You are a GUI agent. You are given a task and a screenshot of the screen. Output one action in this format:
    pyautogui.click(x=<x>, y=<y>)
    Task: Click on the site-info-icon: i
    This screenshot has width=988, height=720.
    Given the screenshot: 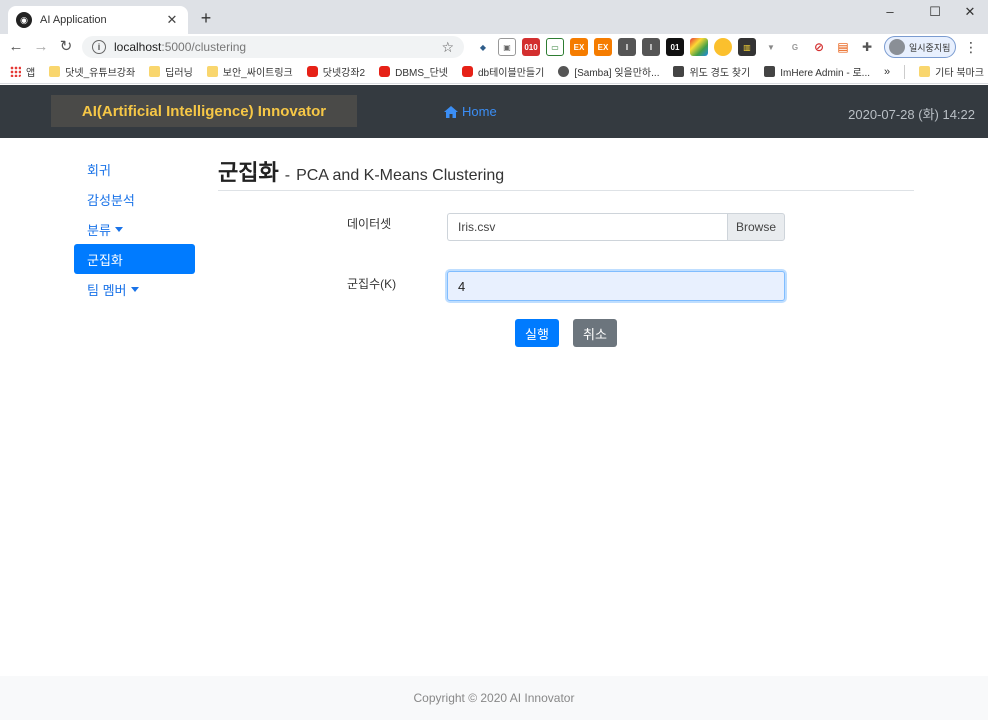 What is the action you would take?
    pyautogui.click(x=99, y=47)
    